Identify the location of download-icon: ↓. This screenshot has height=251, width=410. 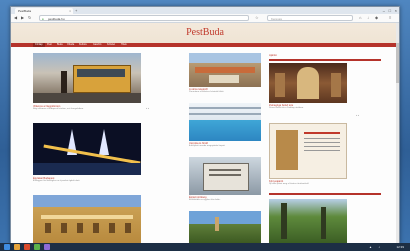
(368, 18).